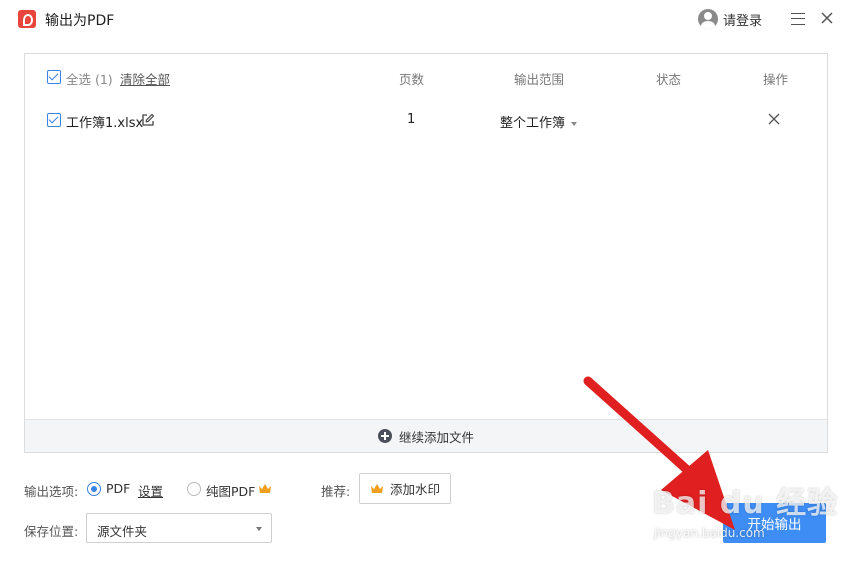 Image resolution: width=854 pixels, height=564 pixels. I want to click on save-location-label: 保存位置:, so click(51, 531).